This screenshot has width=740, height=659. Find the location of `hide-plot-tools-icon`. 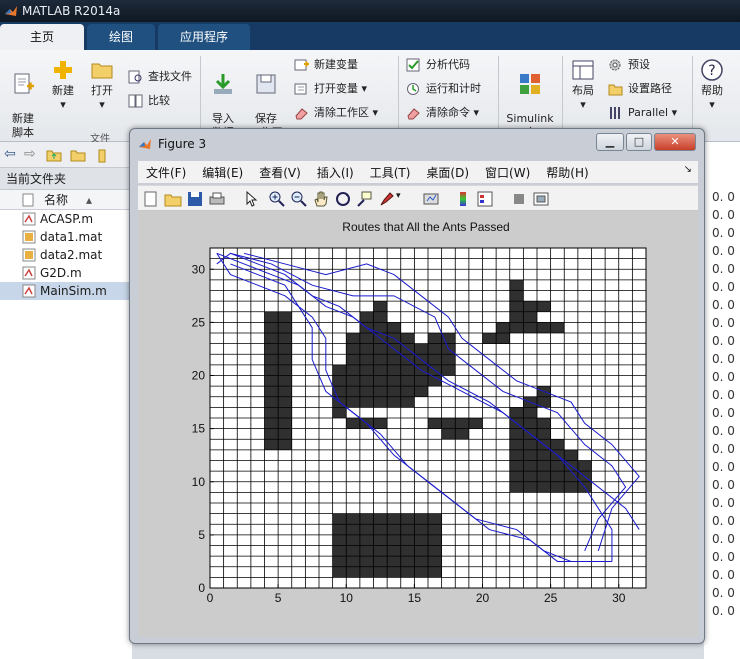

hide-plot-tools-icon is located at coordinates (519, 199).